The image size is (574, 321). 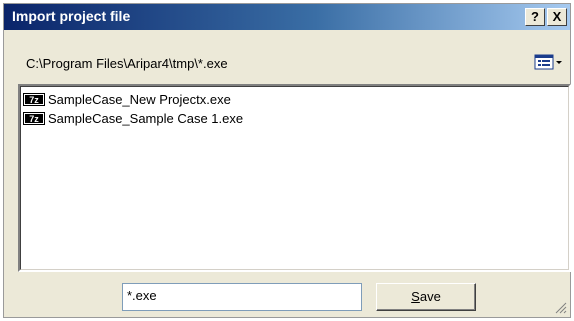 What do you see at coordinates (71, 16) in the screenshot?
I see `window-title: Import project file` at bounding box center [71, 16].